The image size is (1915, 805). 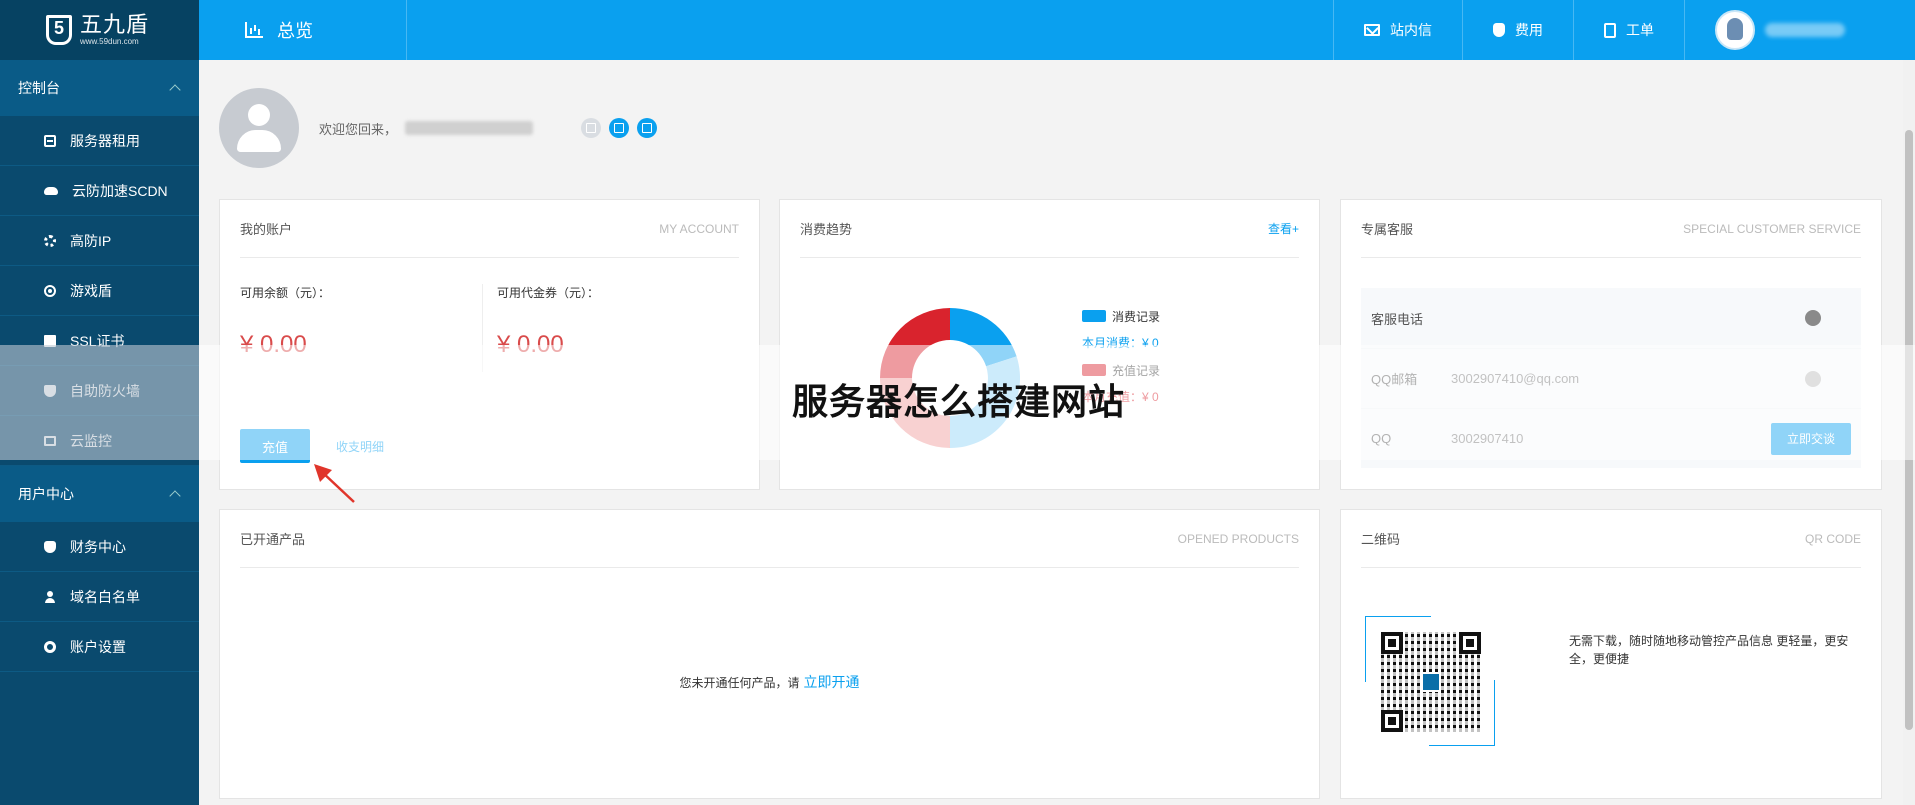 I want to click on legend-swatch, so click(x=1094, y=316).